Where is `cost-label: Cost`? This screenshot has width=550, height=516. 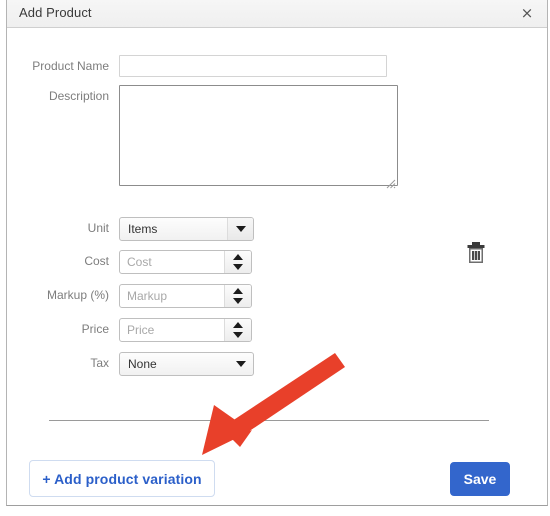 cost-label: Cost is located at coordinates (96, 261).